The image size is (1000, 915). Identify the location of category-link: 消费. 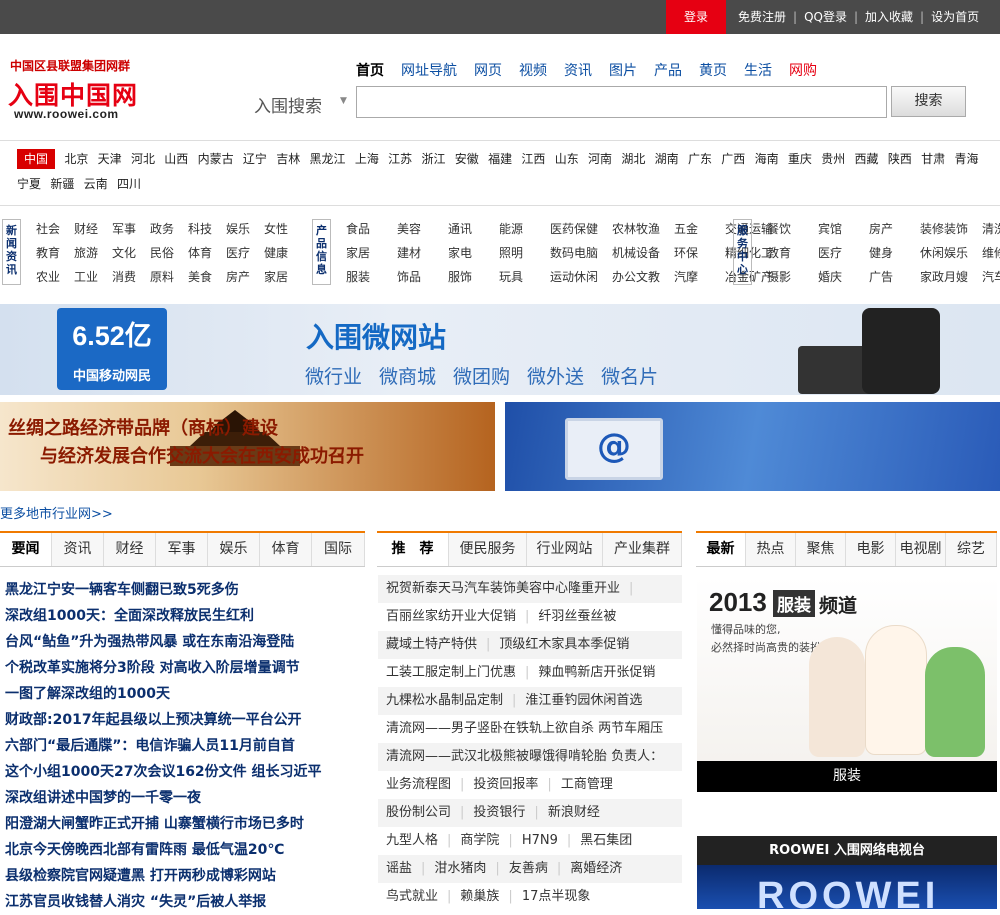
(131, 277).